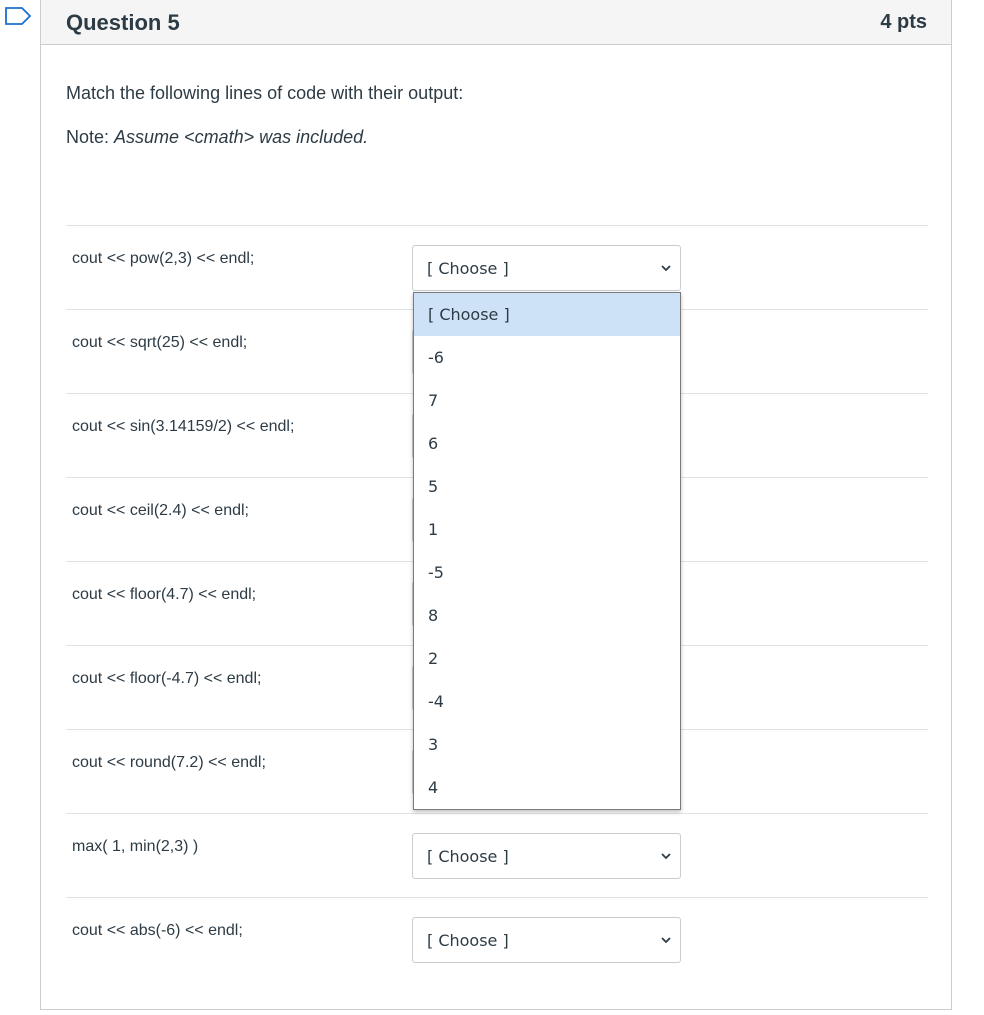 This screenshot has height=1015, width=984. I want to click on dropdown-option: 2, so click(547, 658).